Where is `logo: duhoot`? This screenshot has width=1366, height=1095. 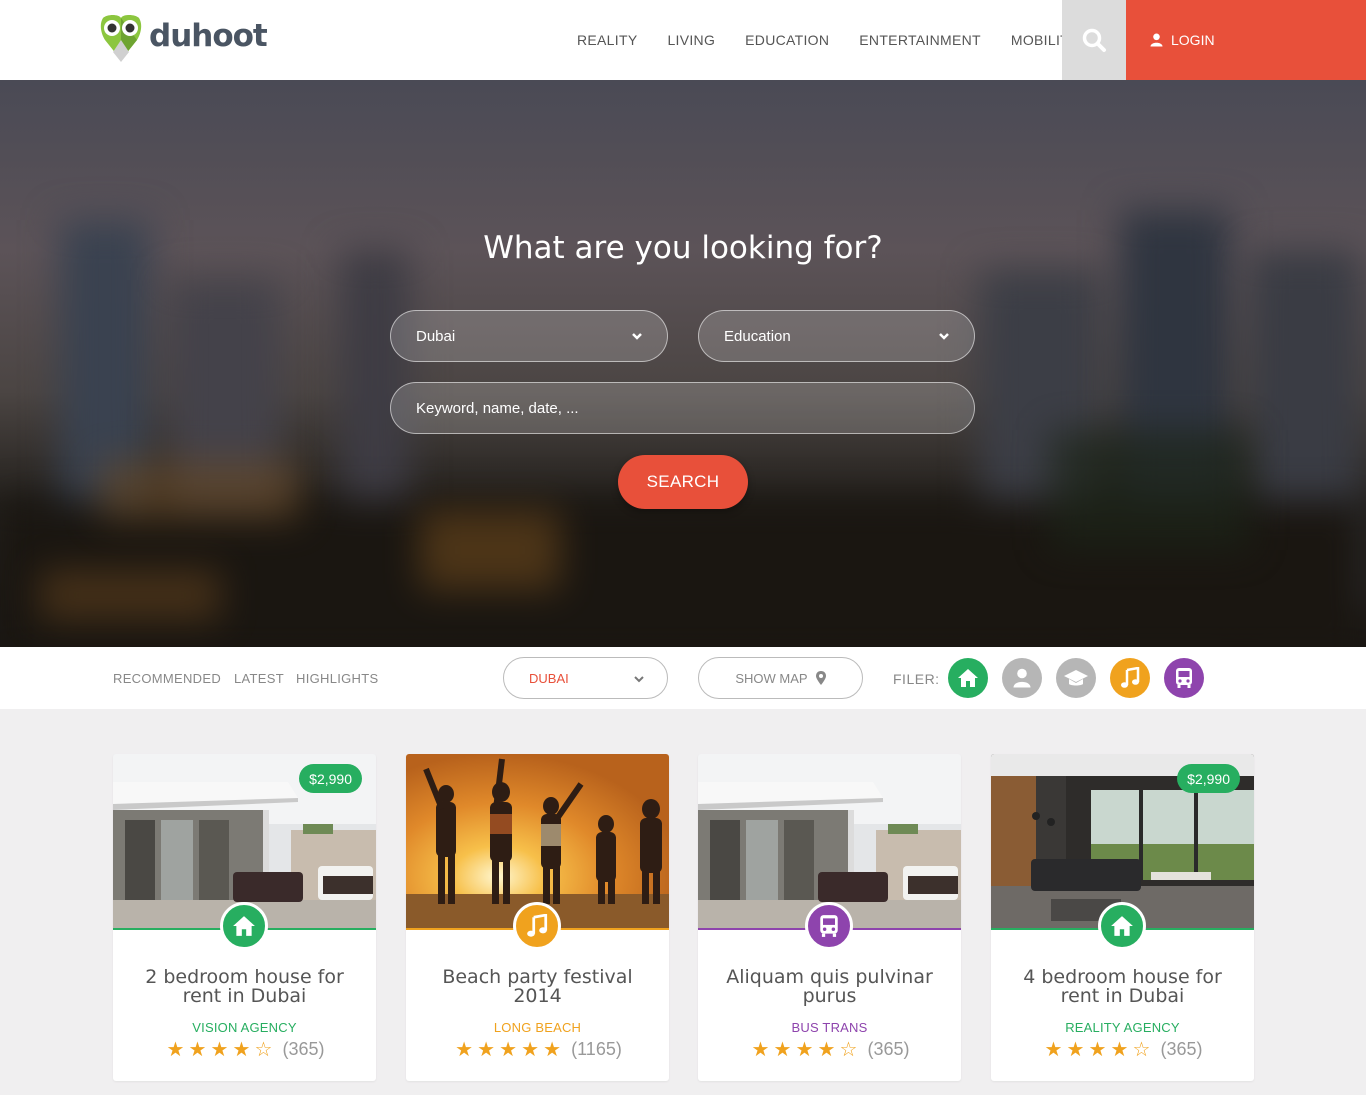
logo: duhoot is located at coordinates (182, 37).